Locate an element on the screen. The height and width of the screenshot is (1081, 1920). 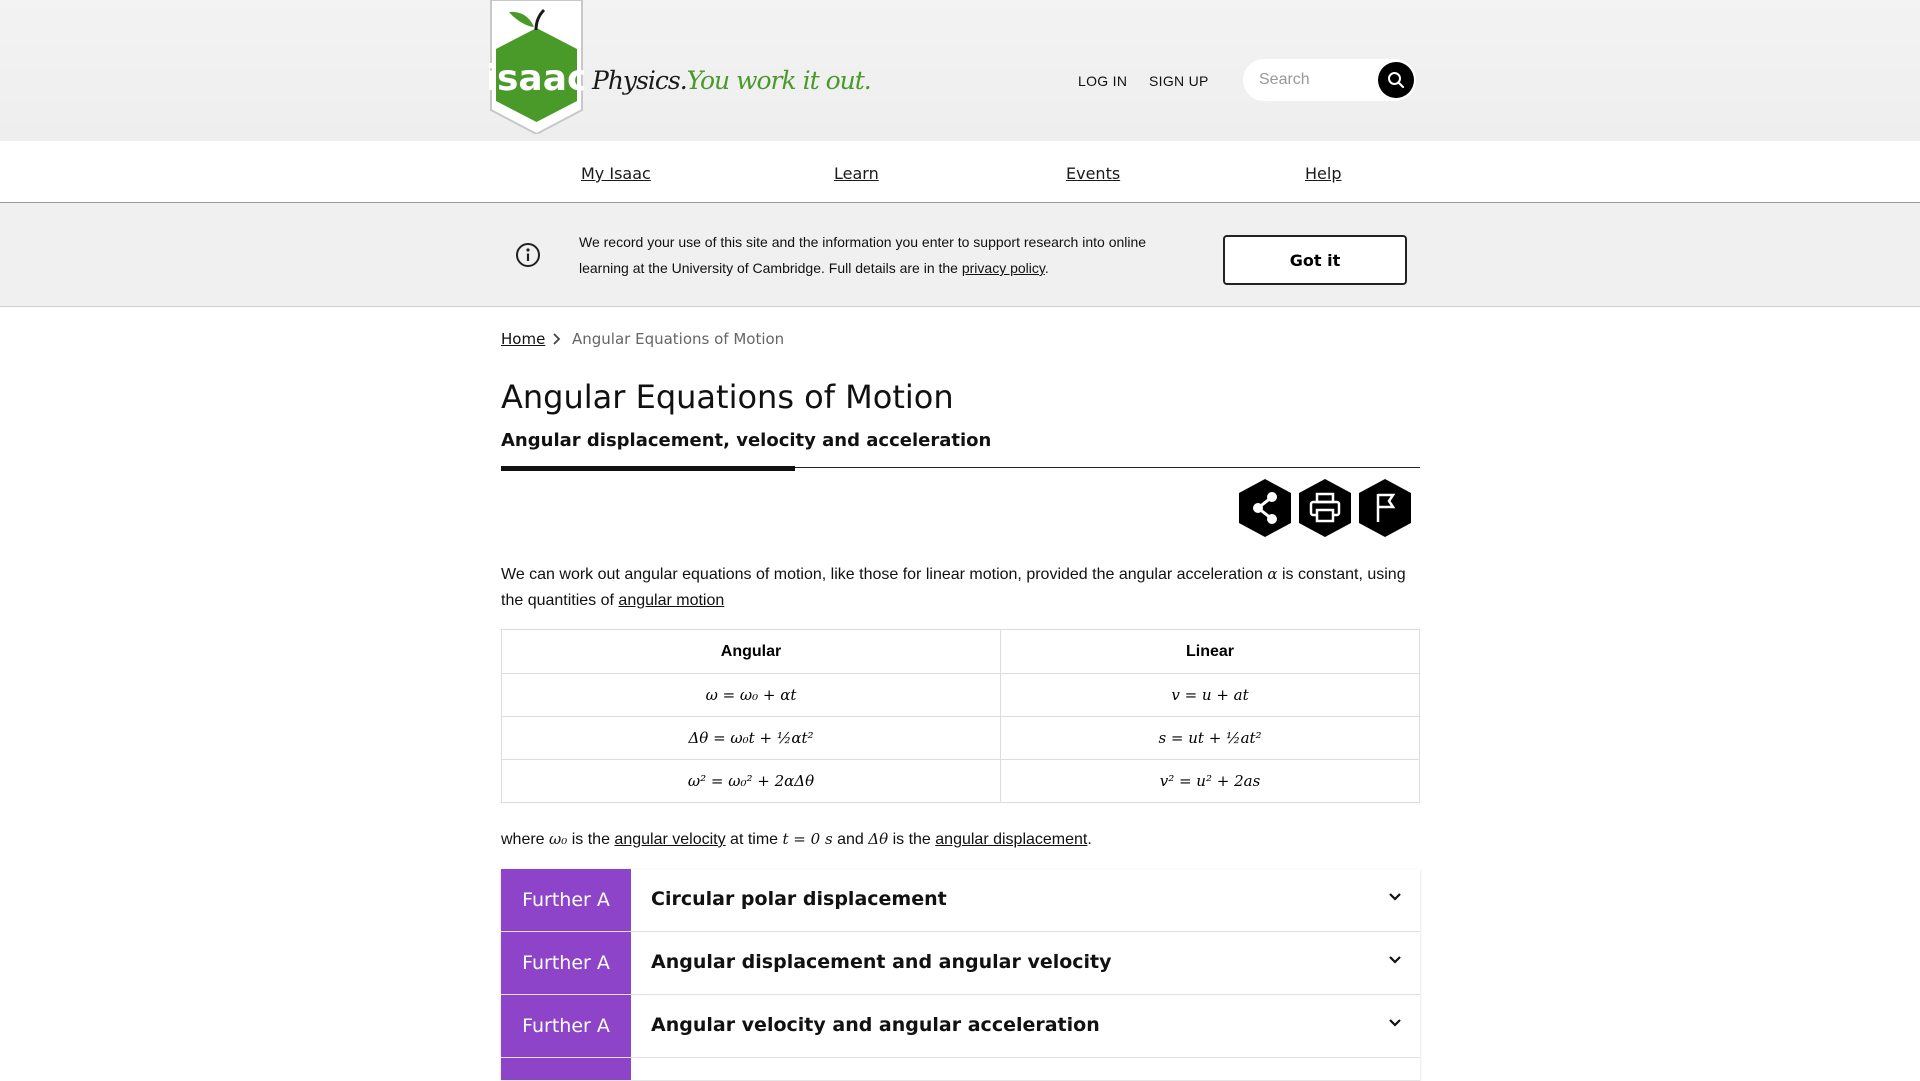
table-cell: s = ut + ½at² is located at coordinates (1210, 738).